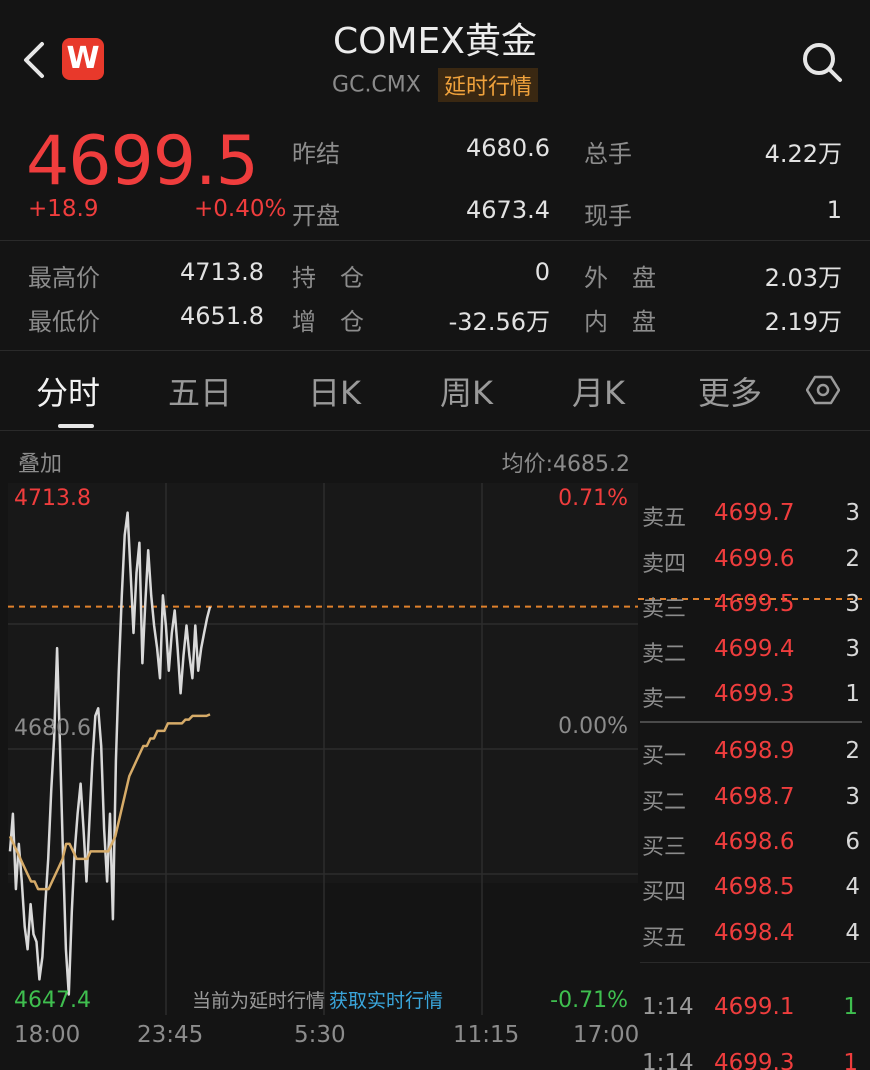 The width and height of the screenshot is (870, 1070). Describe the element at coordinates (240, 209) in the screenshot. I see `price-change-pct: +0.40%` at that location.